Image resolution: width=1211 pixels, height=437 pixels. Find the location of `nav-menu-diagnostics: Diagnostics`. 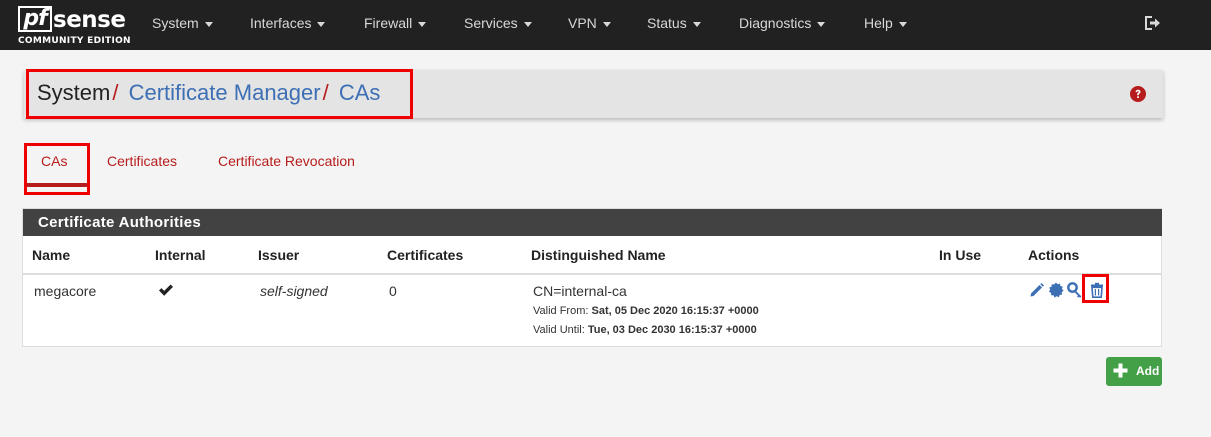

nav-menu-diagnostics: Diagnostics is located at coordinates (782, 25).